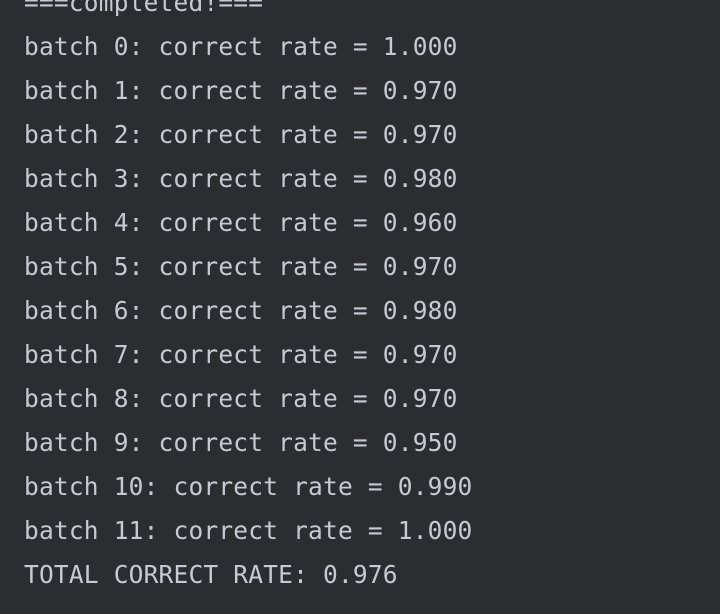 Image resolution: width=720 pixels, height=614 pixels. I want to click on batch-4-line: batch 4: correct rate = 0.960, so click(241, 222).